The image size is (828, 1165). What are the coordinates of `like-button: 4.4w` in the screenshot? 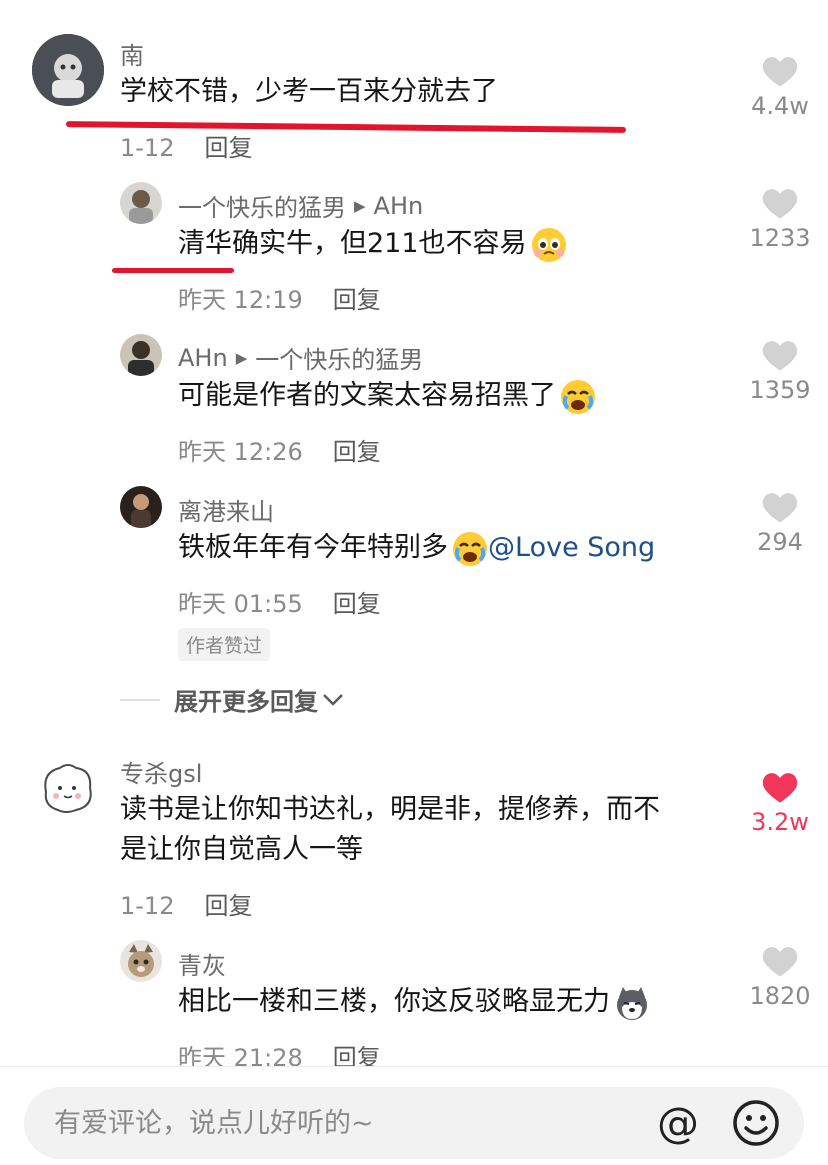 It's located at (780, 87).